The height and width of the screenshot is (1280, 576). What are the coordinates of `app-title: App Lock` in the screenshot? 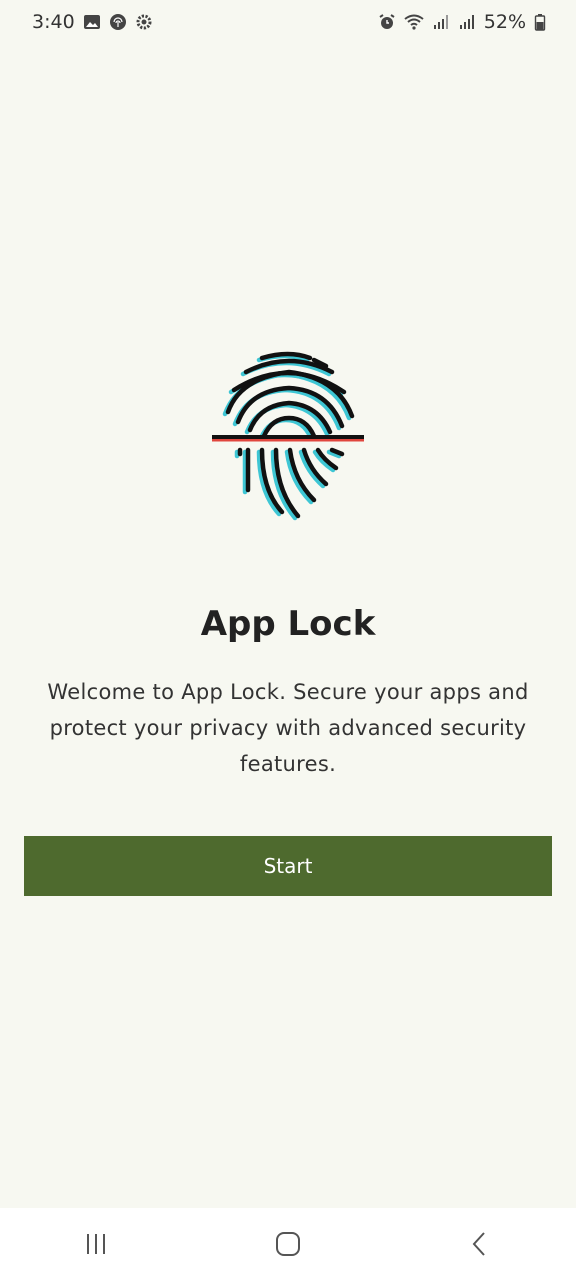 It's located at (288, 624).